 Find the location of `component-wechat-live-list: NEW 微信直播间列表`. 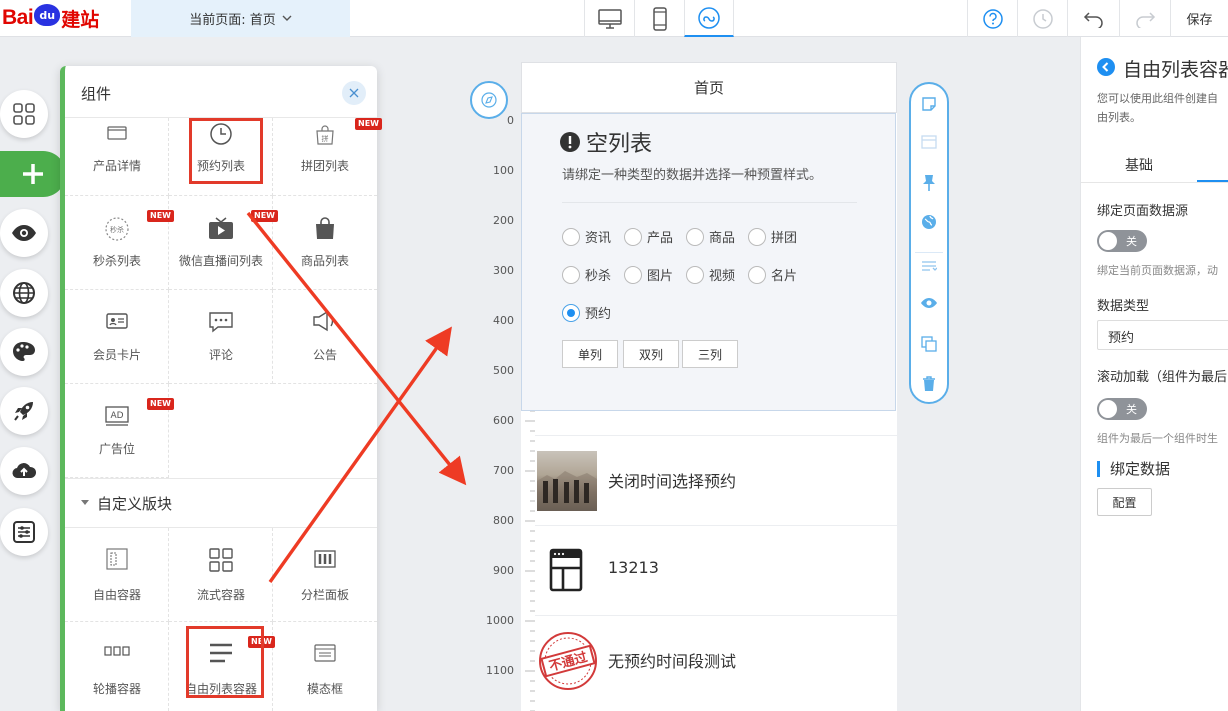

component-wechat-live-list: NEW 微信直播间列表 is located at coordinates (223, 243).